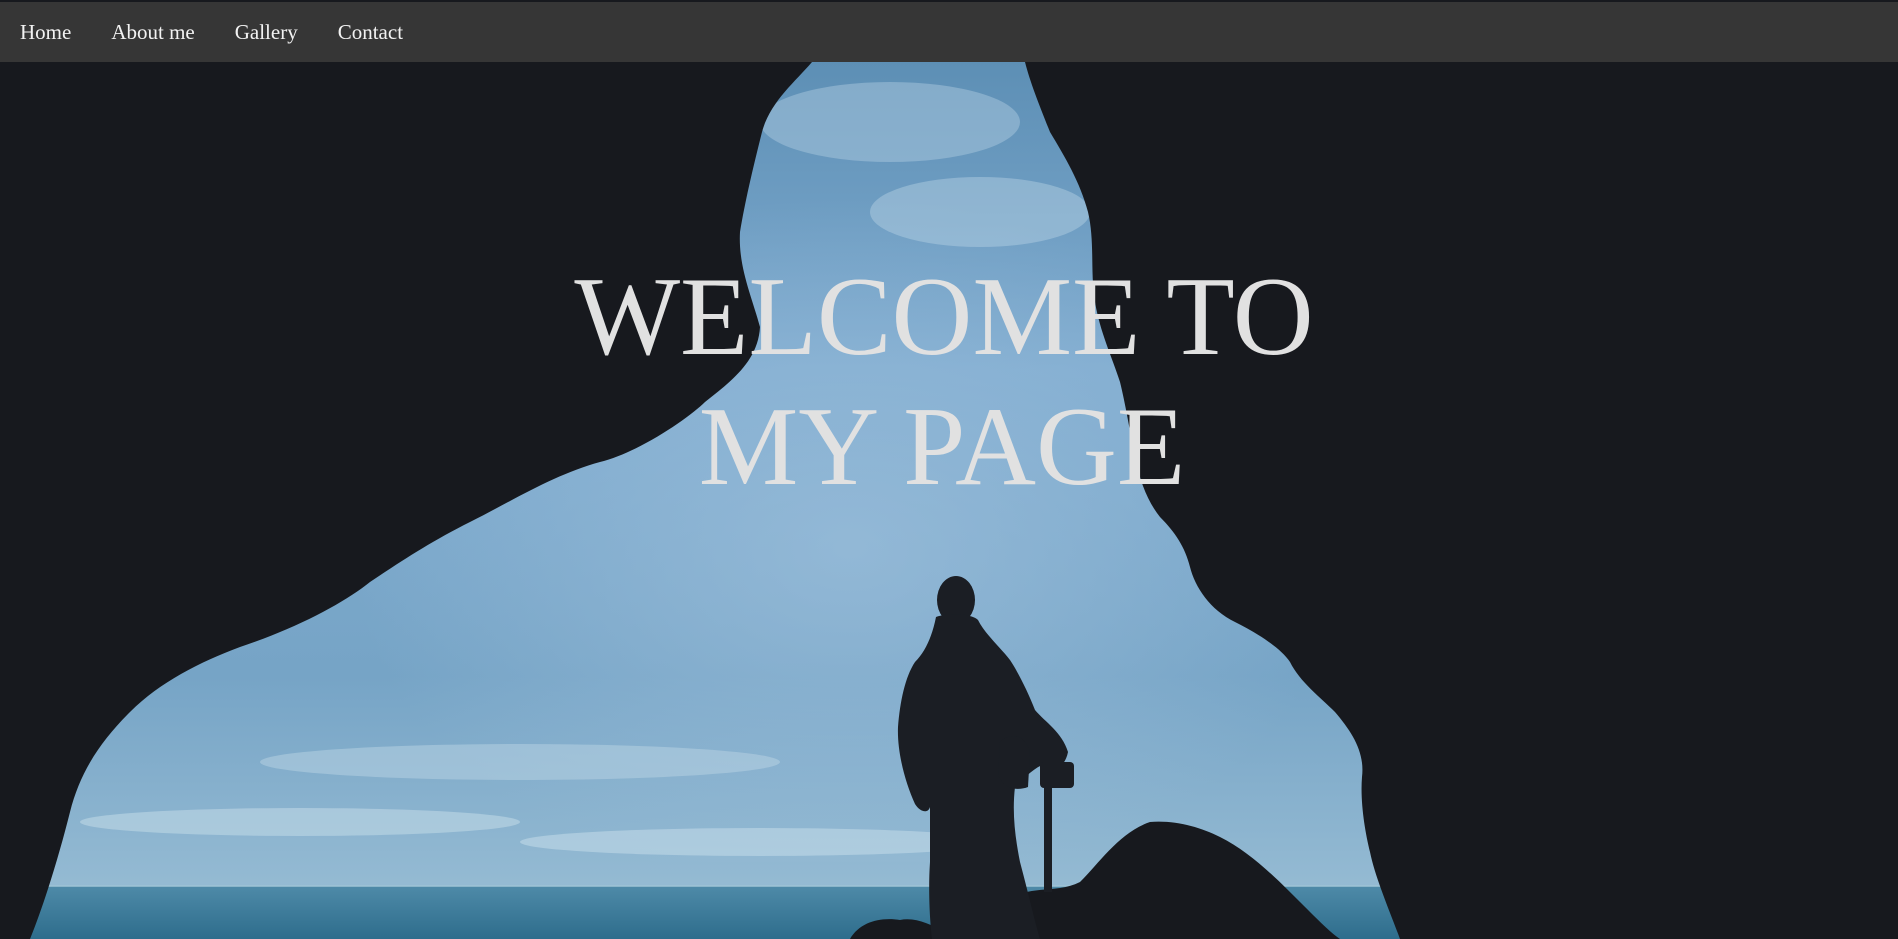 The height and width of the screenshot is (939, 1898). I want to click on hero-title-line-2: MY PAGE, so click(942, 447).